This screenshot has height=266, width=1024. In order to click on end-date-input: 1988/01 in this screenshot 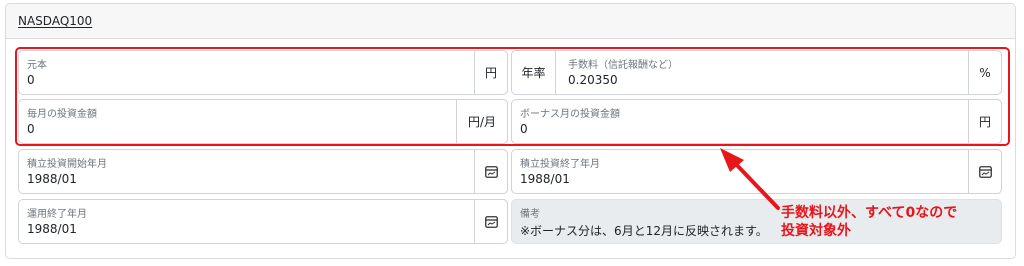, I will do `click(545, 179)`.